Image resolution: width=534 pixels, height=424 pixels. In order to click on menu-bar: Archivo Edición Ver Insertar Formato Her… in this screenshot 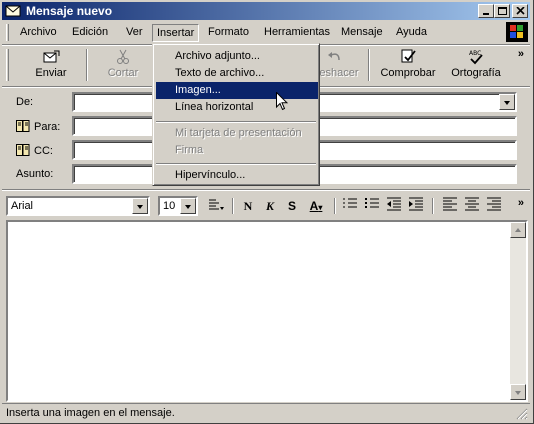, I will do `click(266, 32)`.